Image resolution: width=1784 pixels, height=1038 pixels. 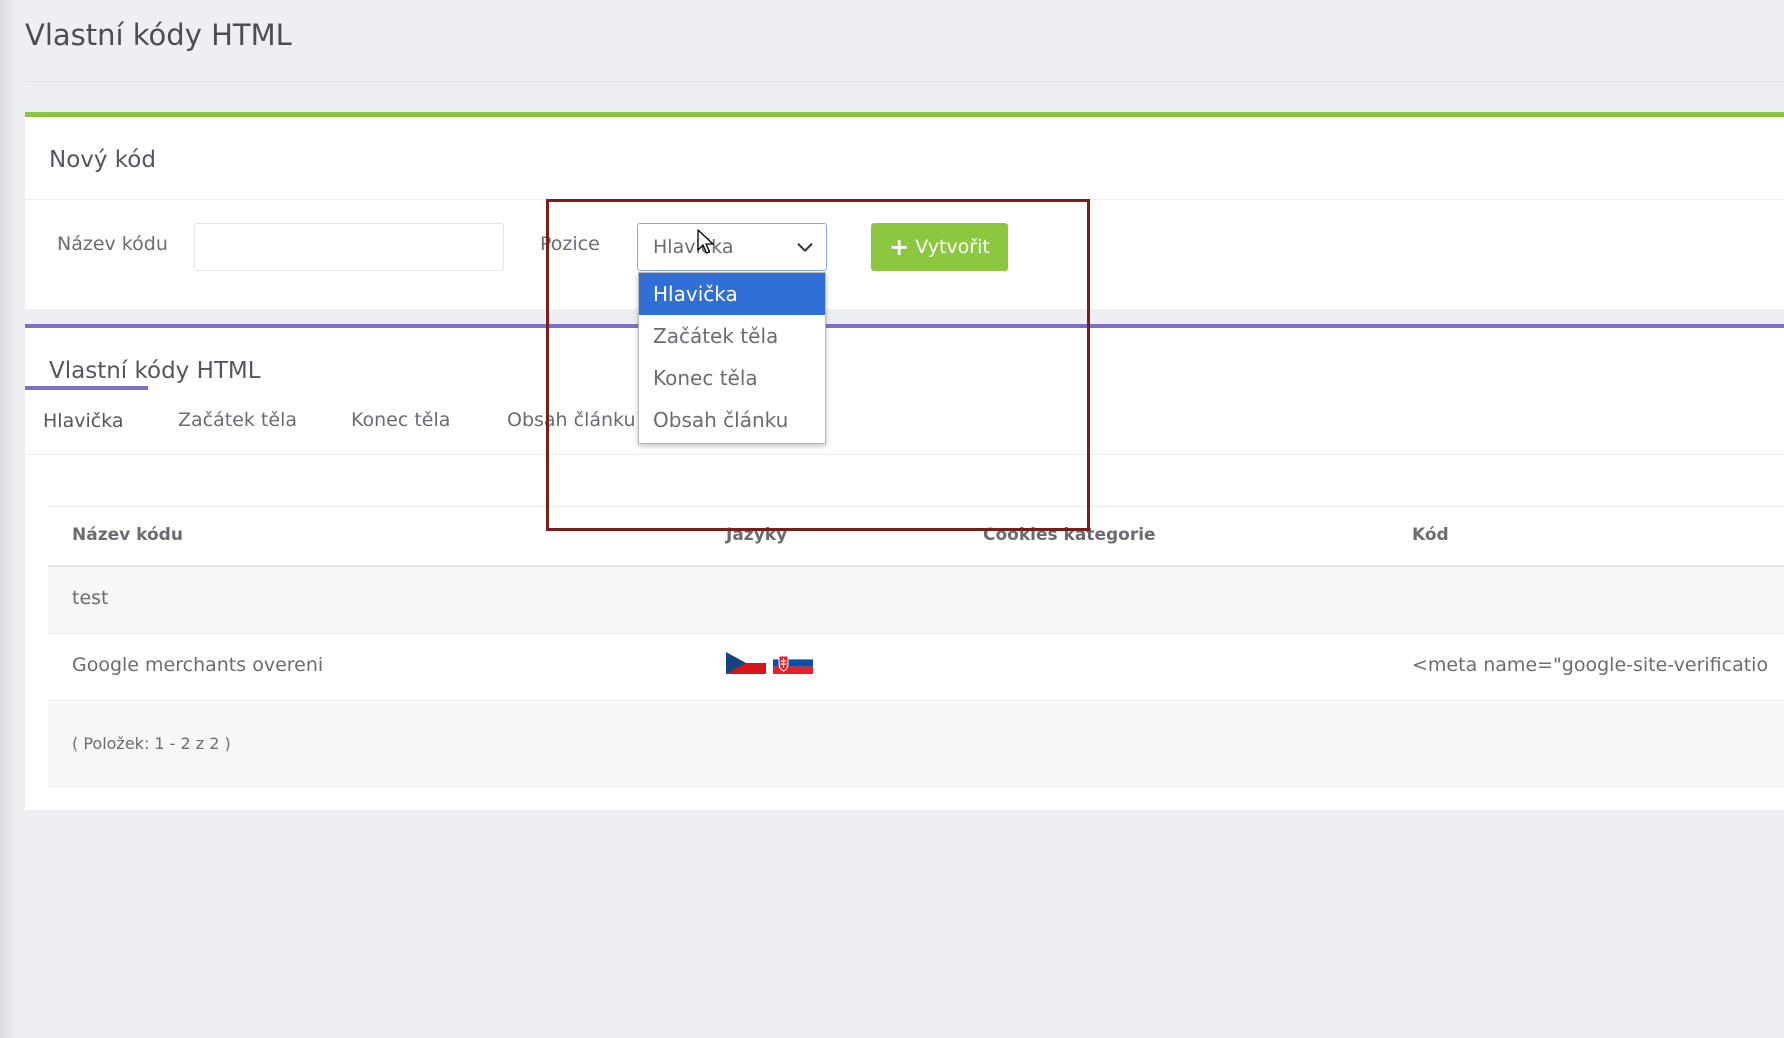 What do you see at coordinates (90, 598) in the screenshot?
I see `row-name: test` at bounding box center [90, 598].